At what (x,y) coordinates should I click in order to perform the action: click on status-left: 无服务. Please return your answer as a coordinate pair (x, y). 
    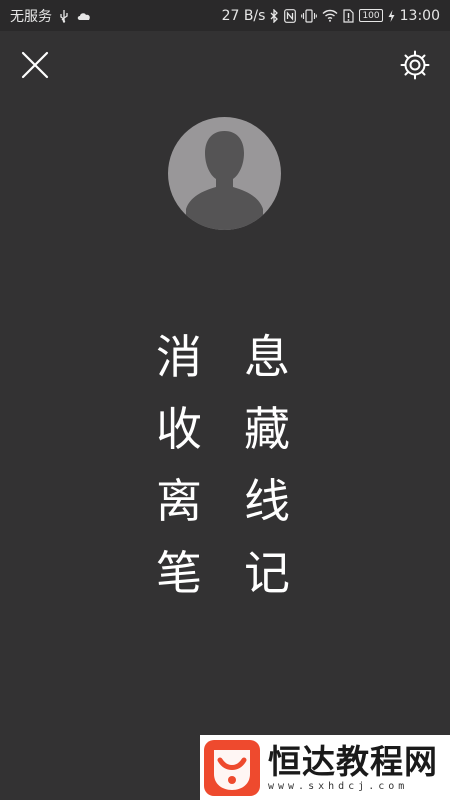
    Looking at the image, I should click on (51, 15).